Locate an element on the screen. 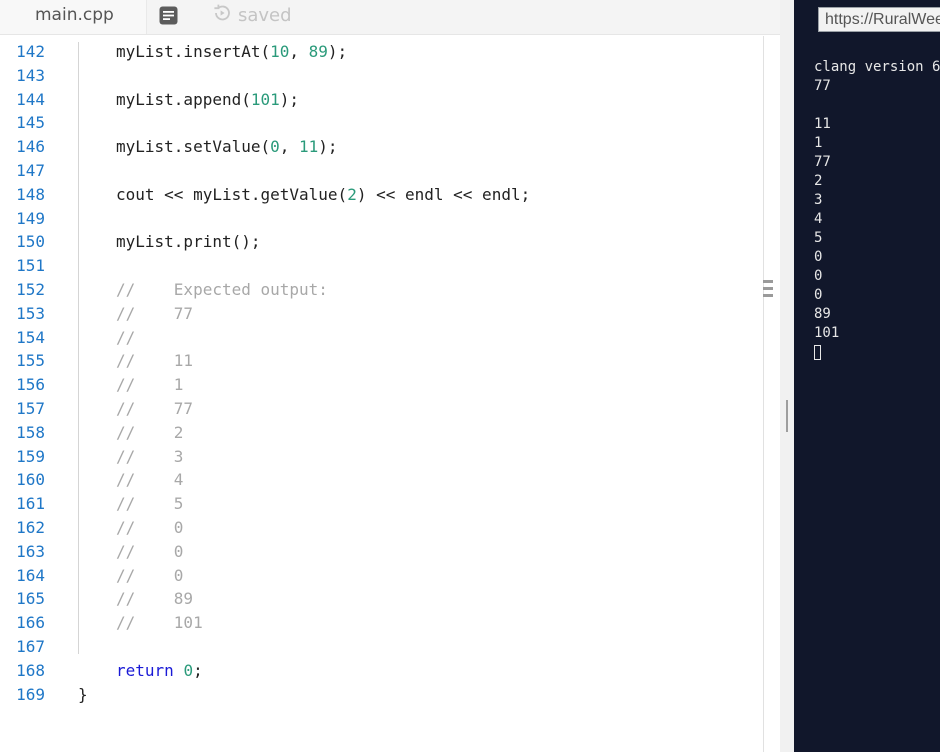 The width and height of the screenshot is (940, 752). code-line: 169} is located at coordinates (382, 695).